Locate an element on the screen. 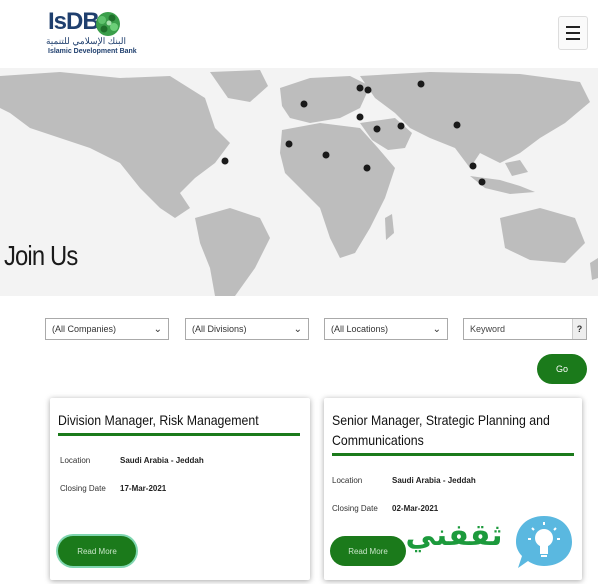 The width and height of the screenshot is (598, 584). go-button: Go is located at coordinates (562, 369).